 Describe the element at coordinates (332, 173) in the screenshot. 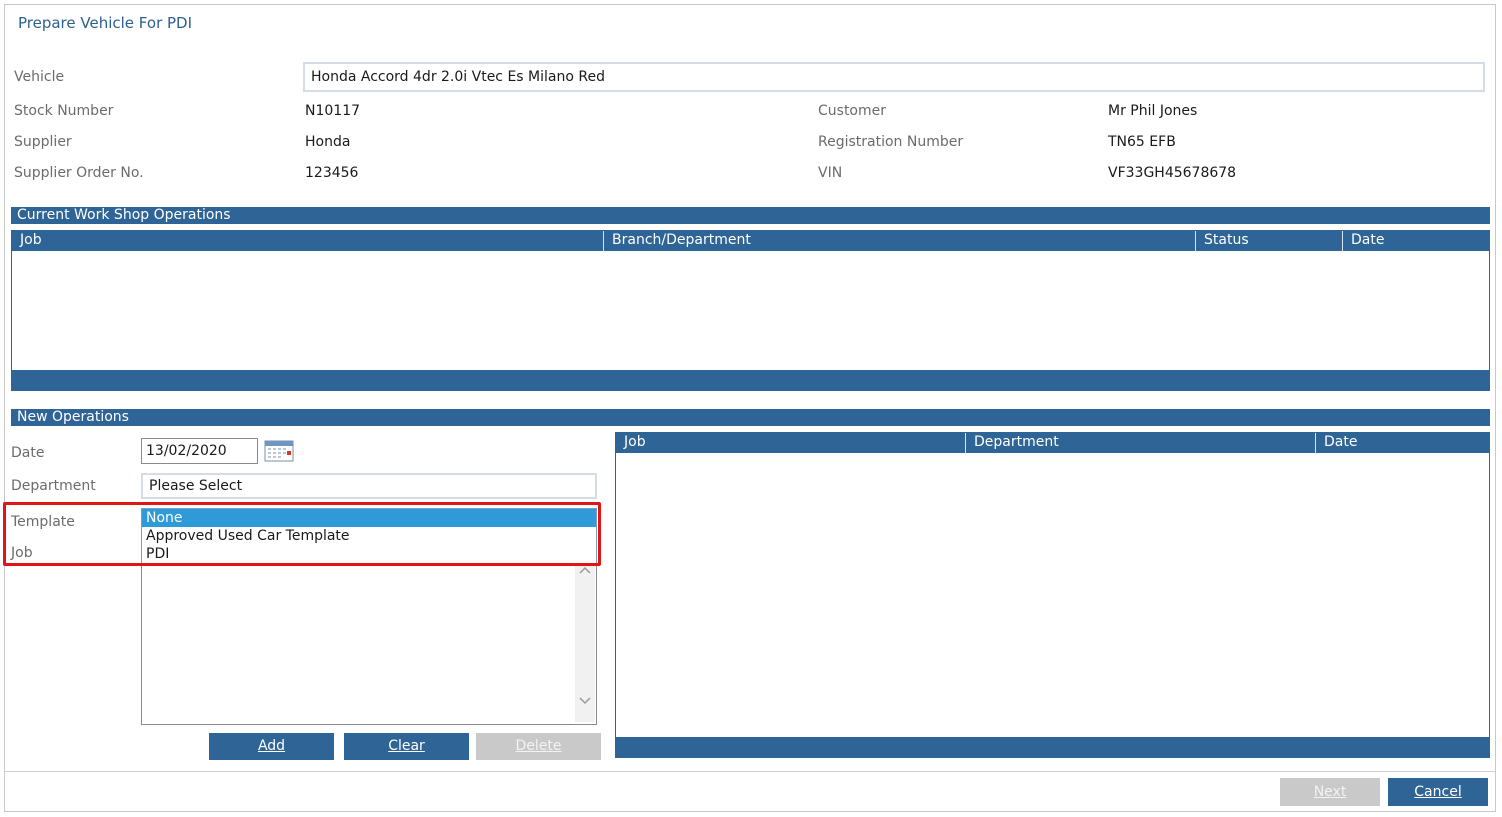

I see `supplier-order-value: 123456` at that location.